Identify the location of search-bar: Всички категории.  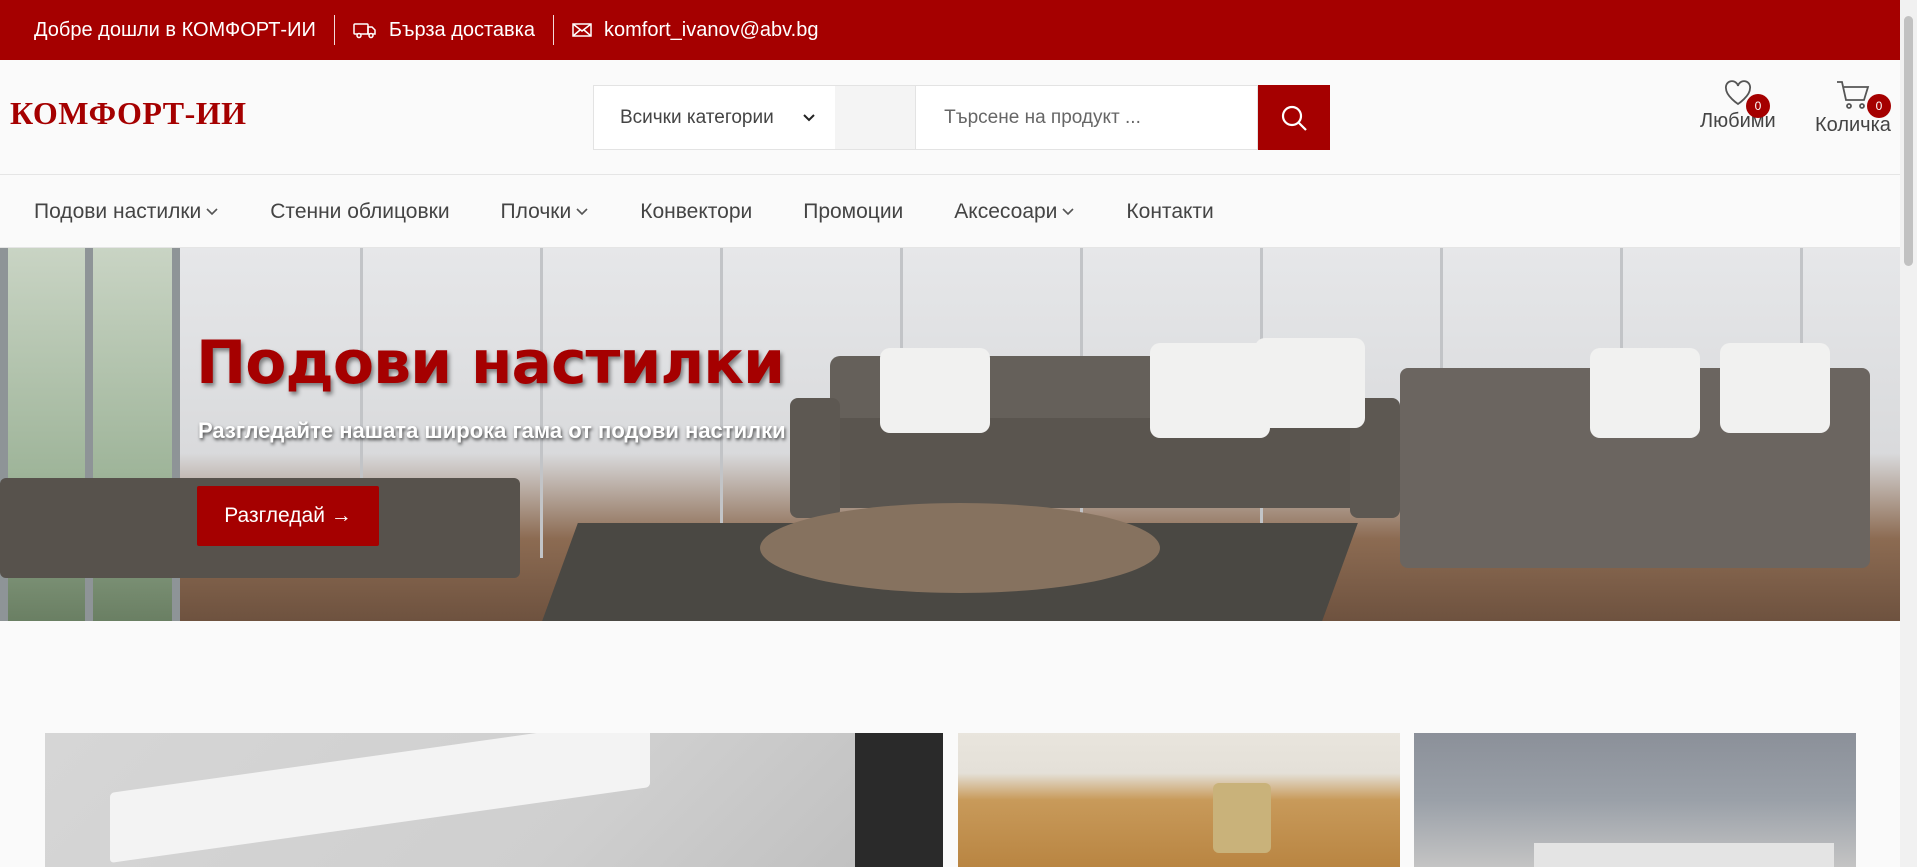
(961, 117).